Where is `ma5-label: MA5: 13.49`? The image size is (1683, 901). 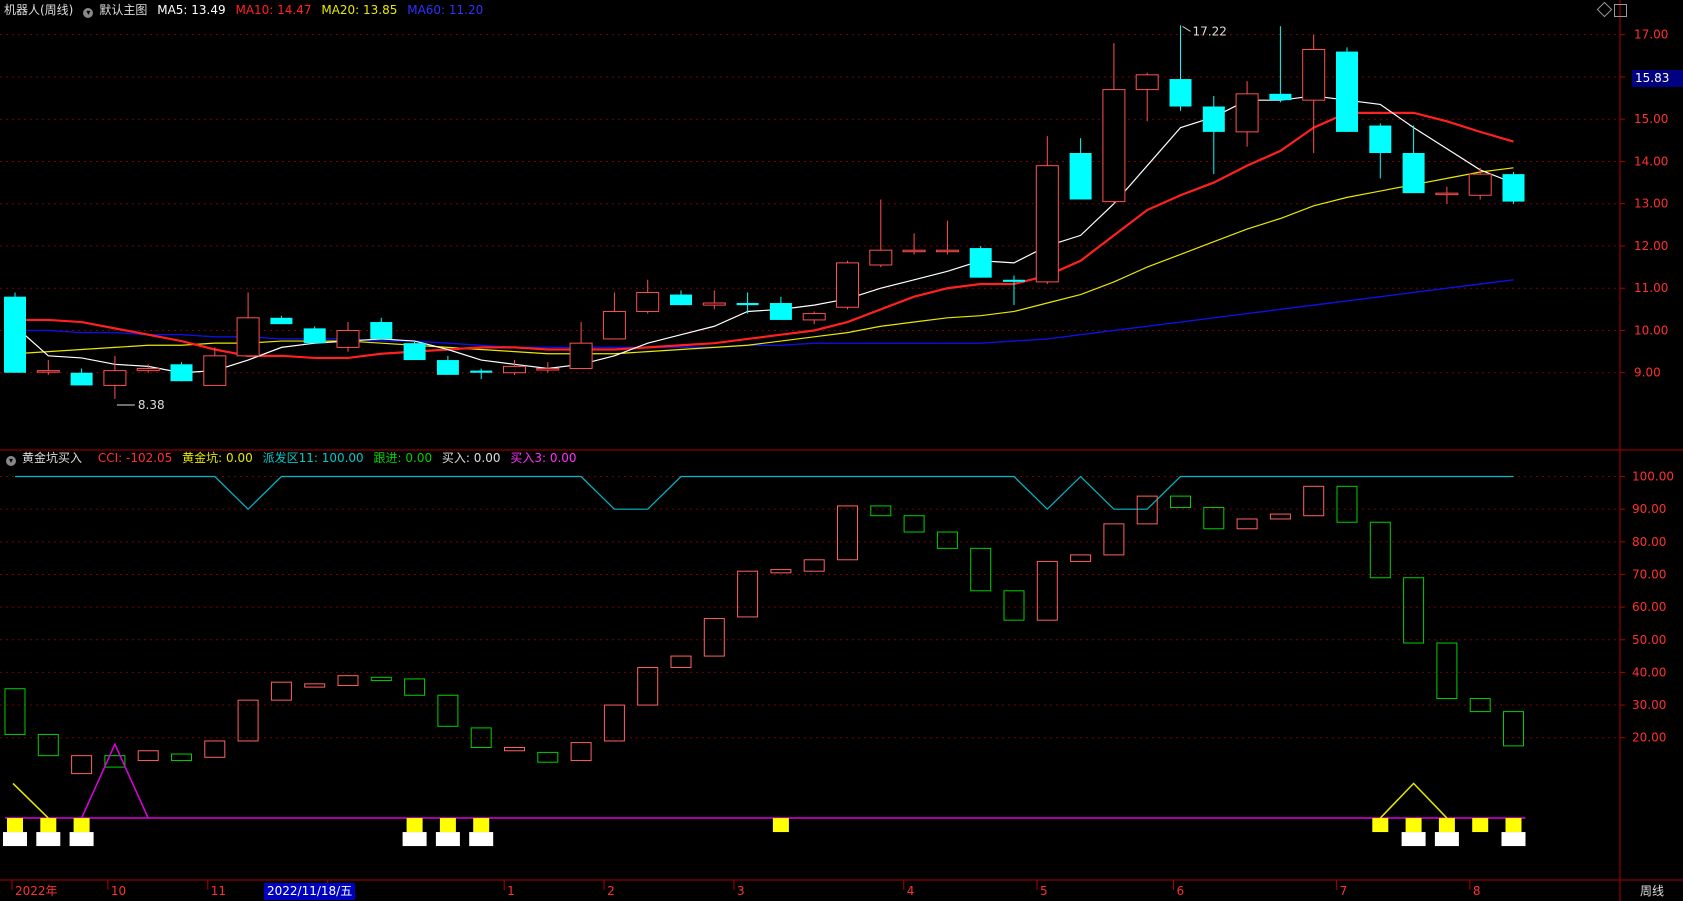 ma5-label: MA5: 13.49 is located at coordinates (191, 10).